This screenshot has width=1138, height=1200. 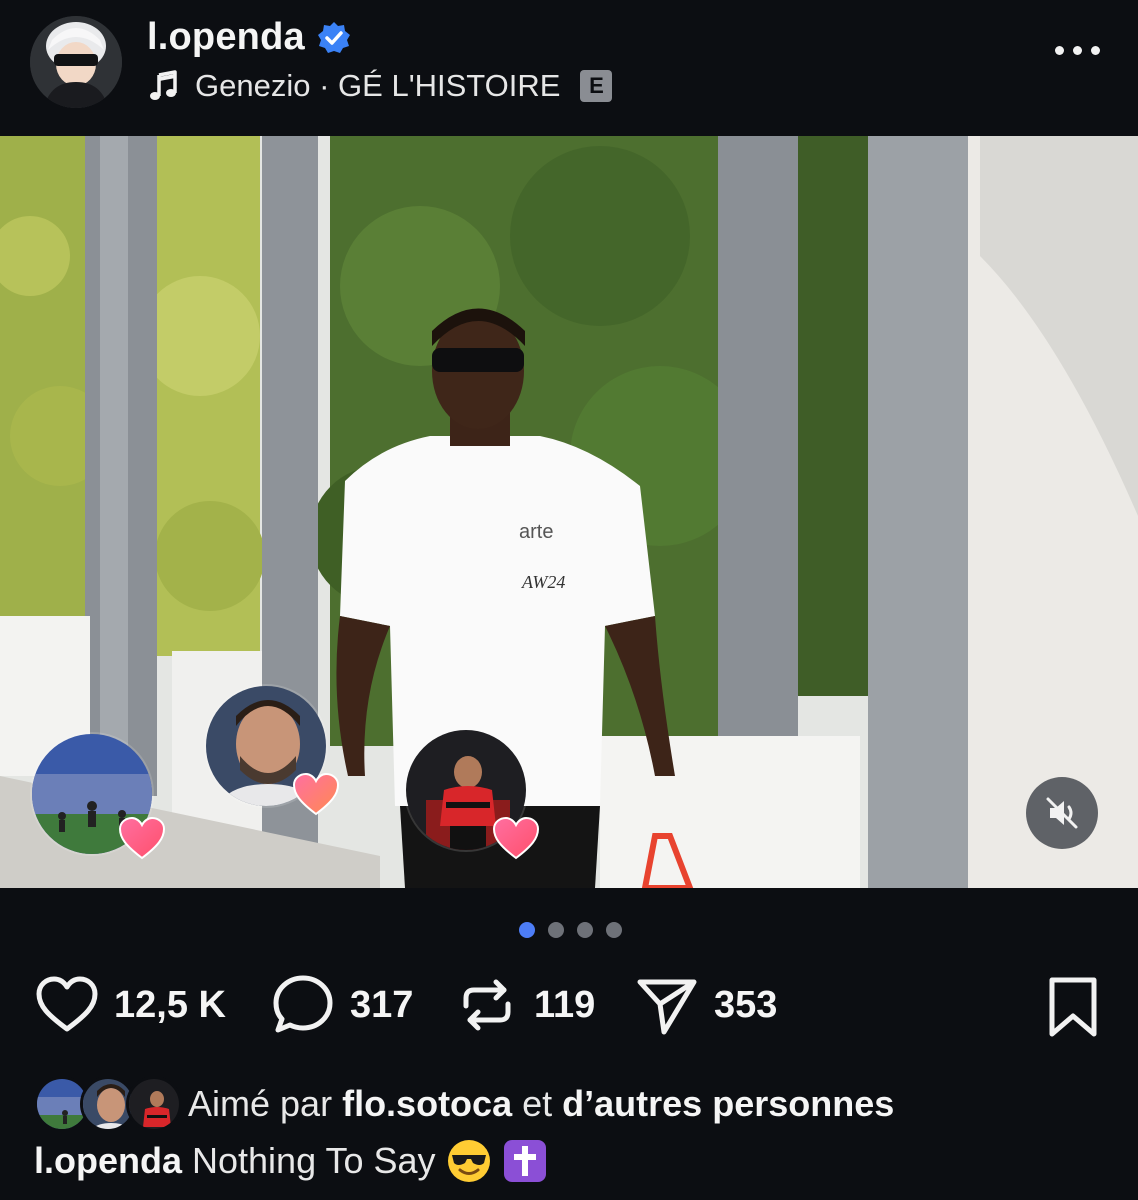 I want to click on more-icon, so click(x=1059, y=50).